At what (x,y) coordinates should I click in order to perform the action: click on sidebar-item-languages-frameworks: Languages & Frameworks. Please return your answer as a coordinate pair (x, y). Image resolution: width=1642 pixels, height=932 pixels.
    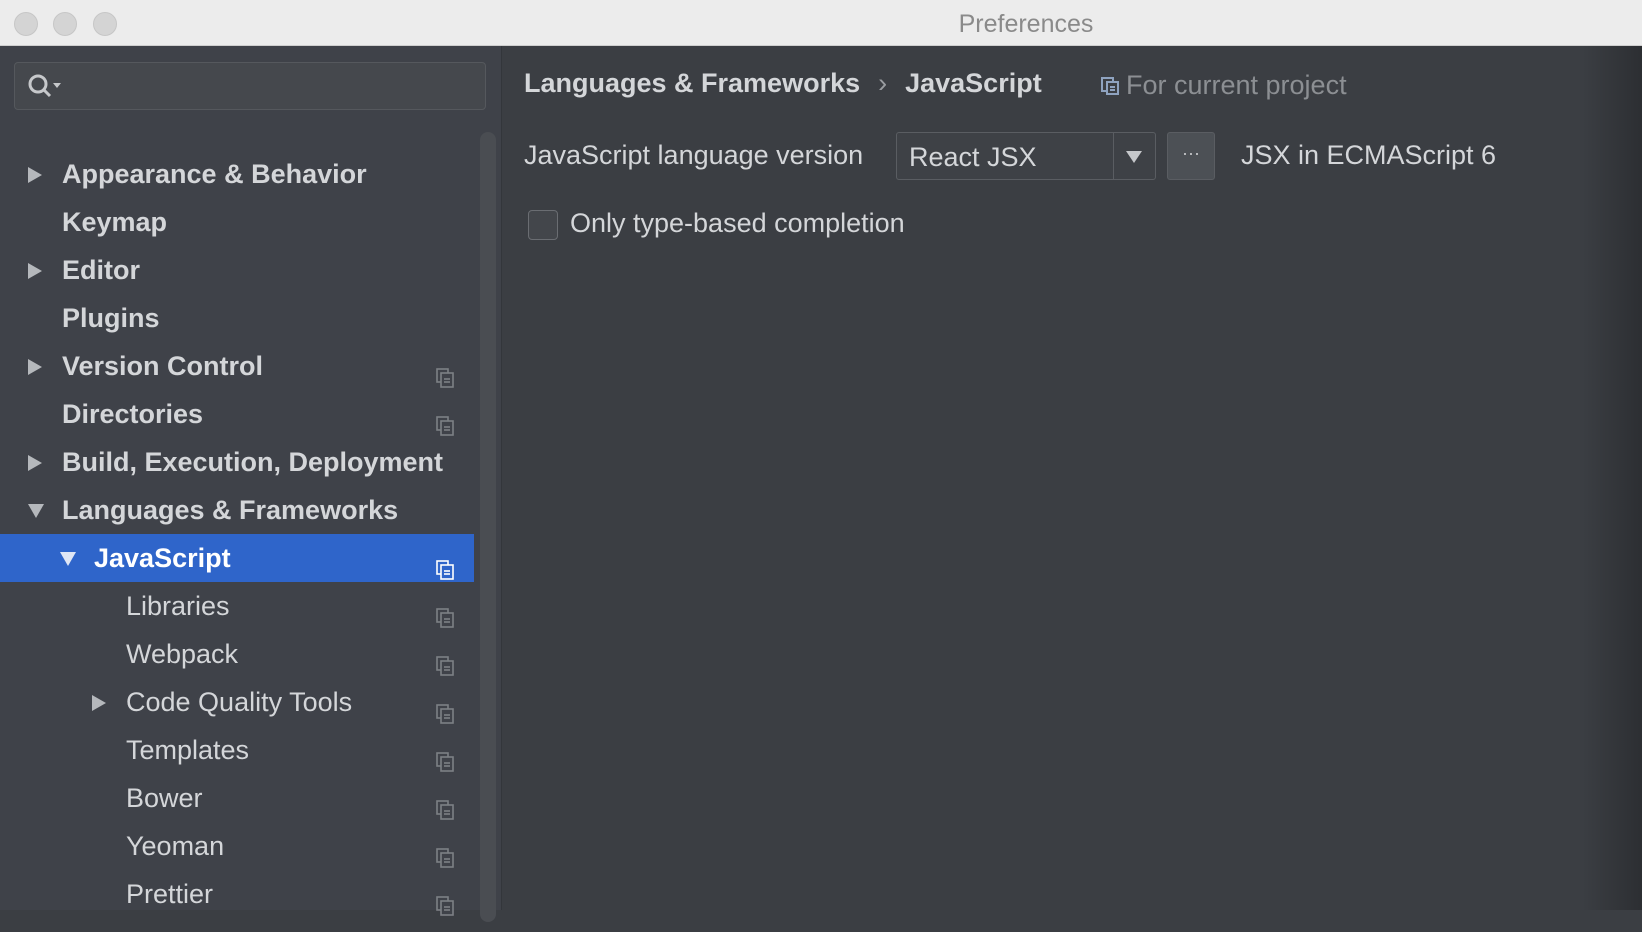
    Looking at the image, I should click on (237, 510).